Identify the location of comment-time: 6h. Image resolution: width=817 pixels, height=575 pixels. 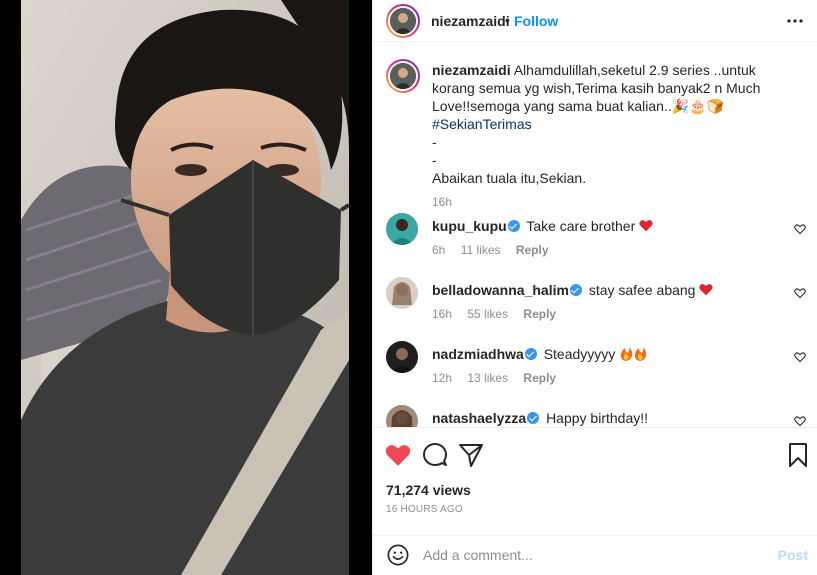
(438, 250).